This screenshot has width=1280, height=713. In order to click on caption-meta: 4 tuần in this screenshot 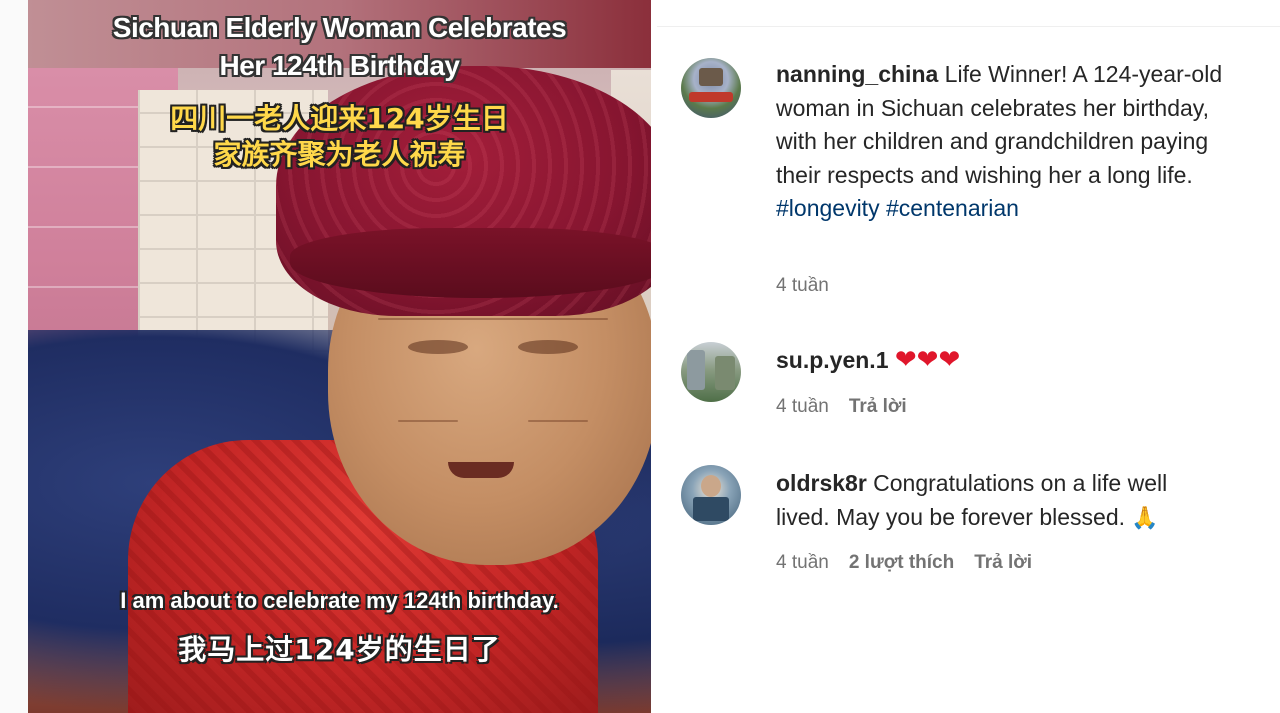, I will do `click(812, 286)`.